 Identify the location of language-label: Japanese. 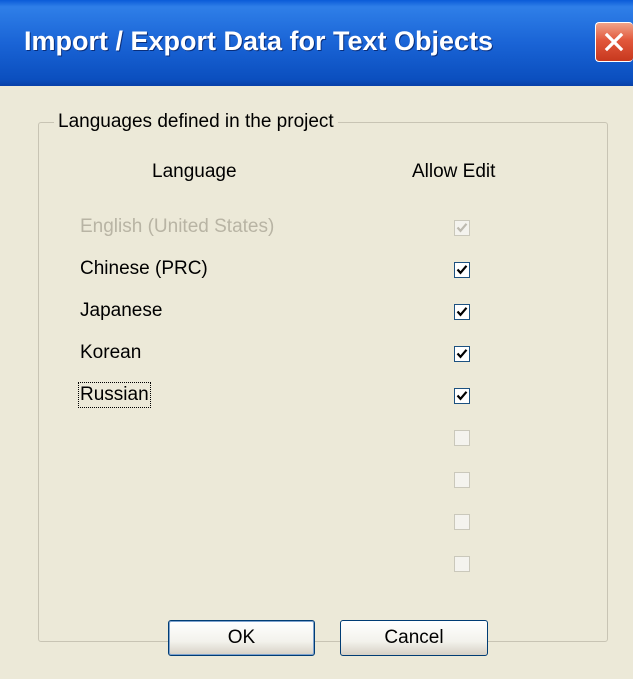
(121, 310).